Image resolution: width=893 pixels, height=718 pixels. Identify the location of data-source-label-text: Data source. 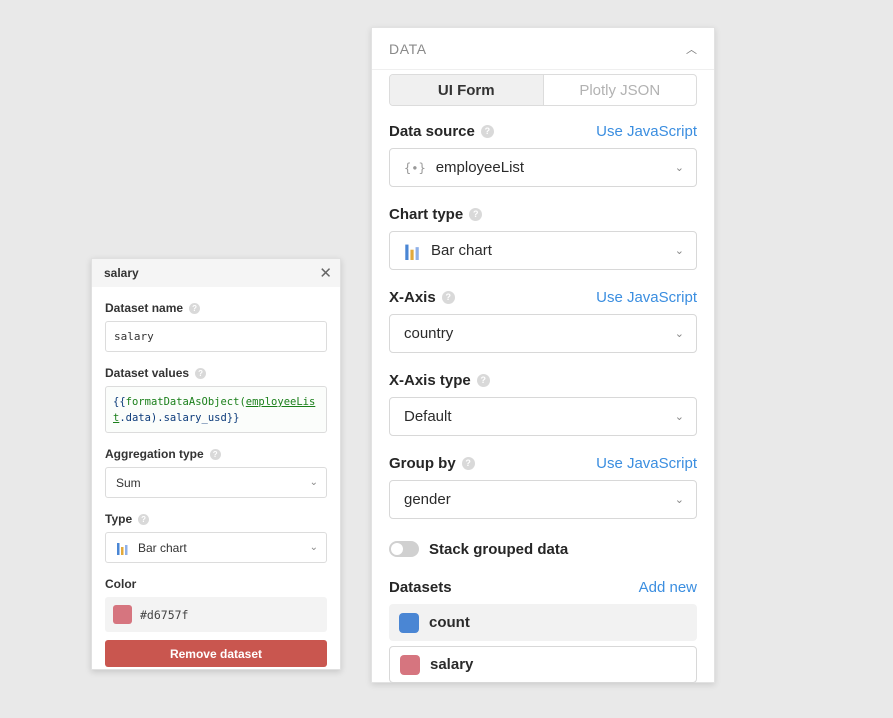
(432, 131).